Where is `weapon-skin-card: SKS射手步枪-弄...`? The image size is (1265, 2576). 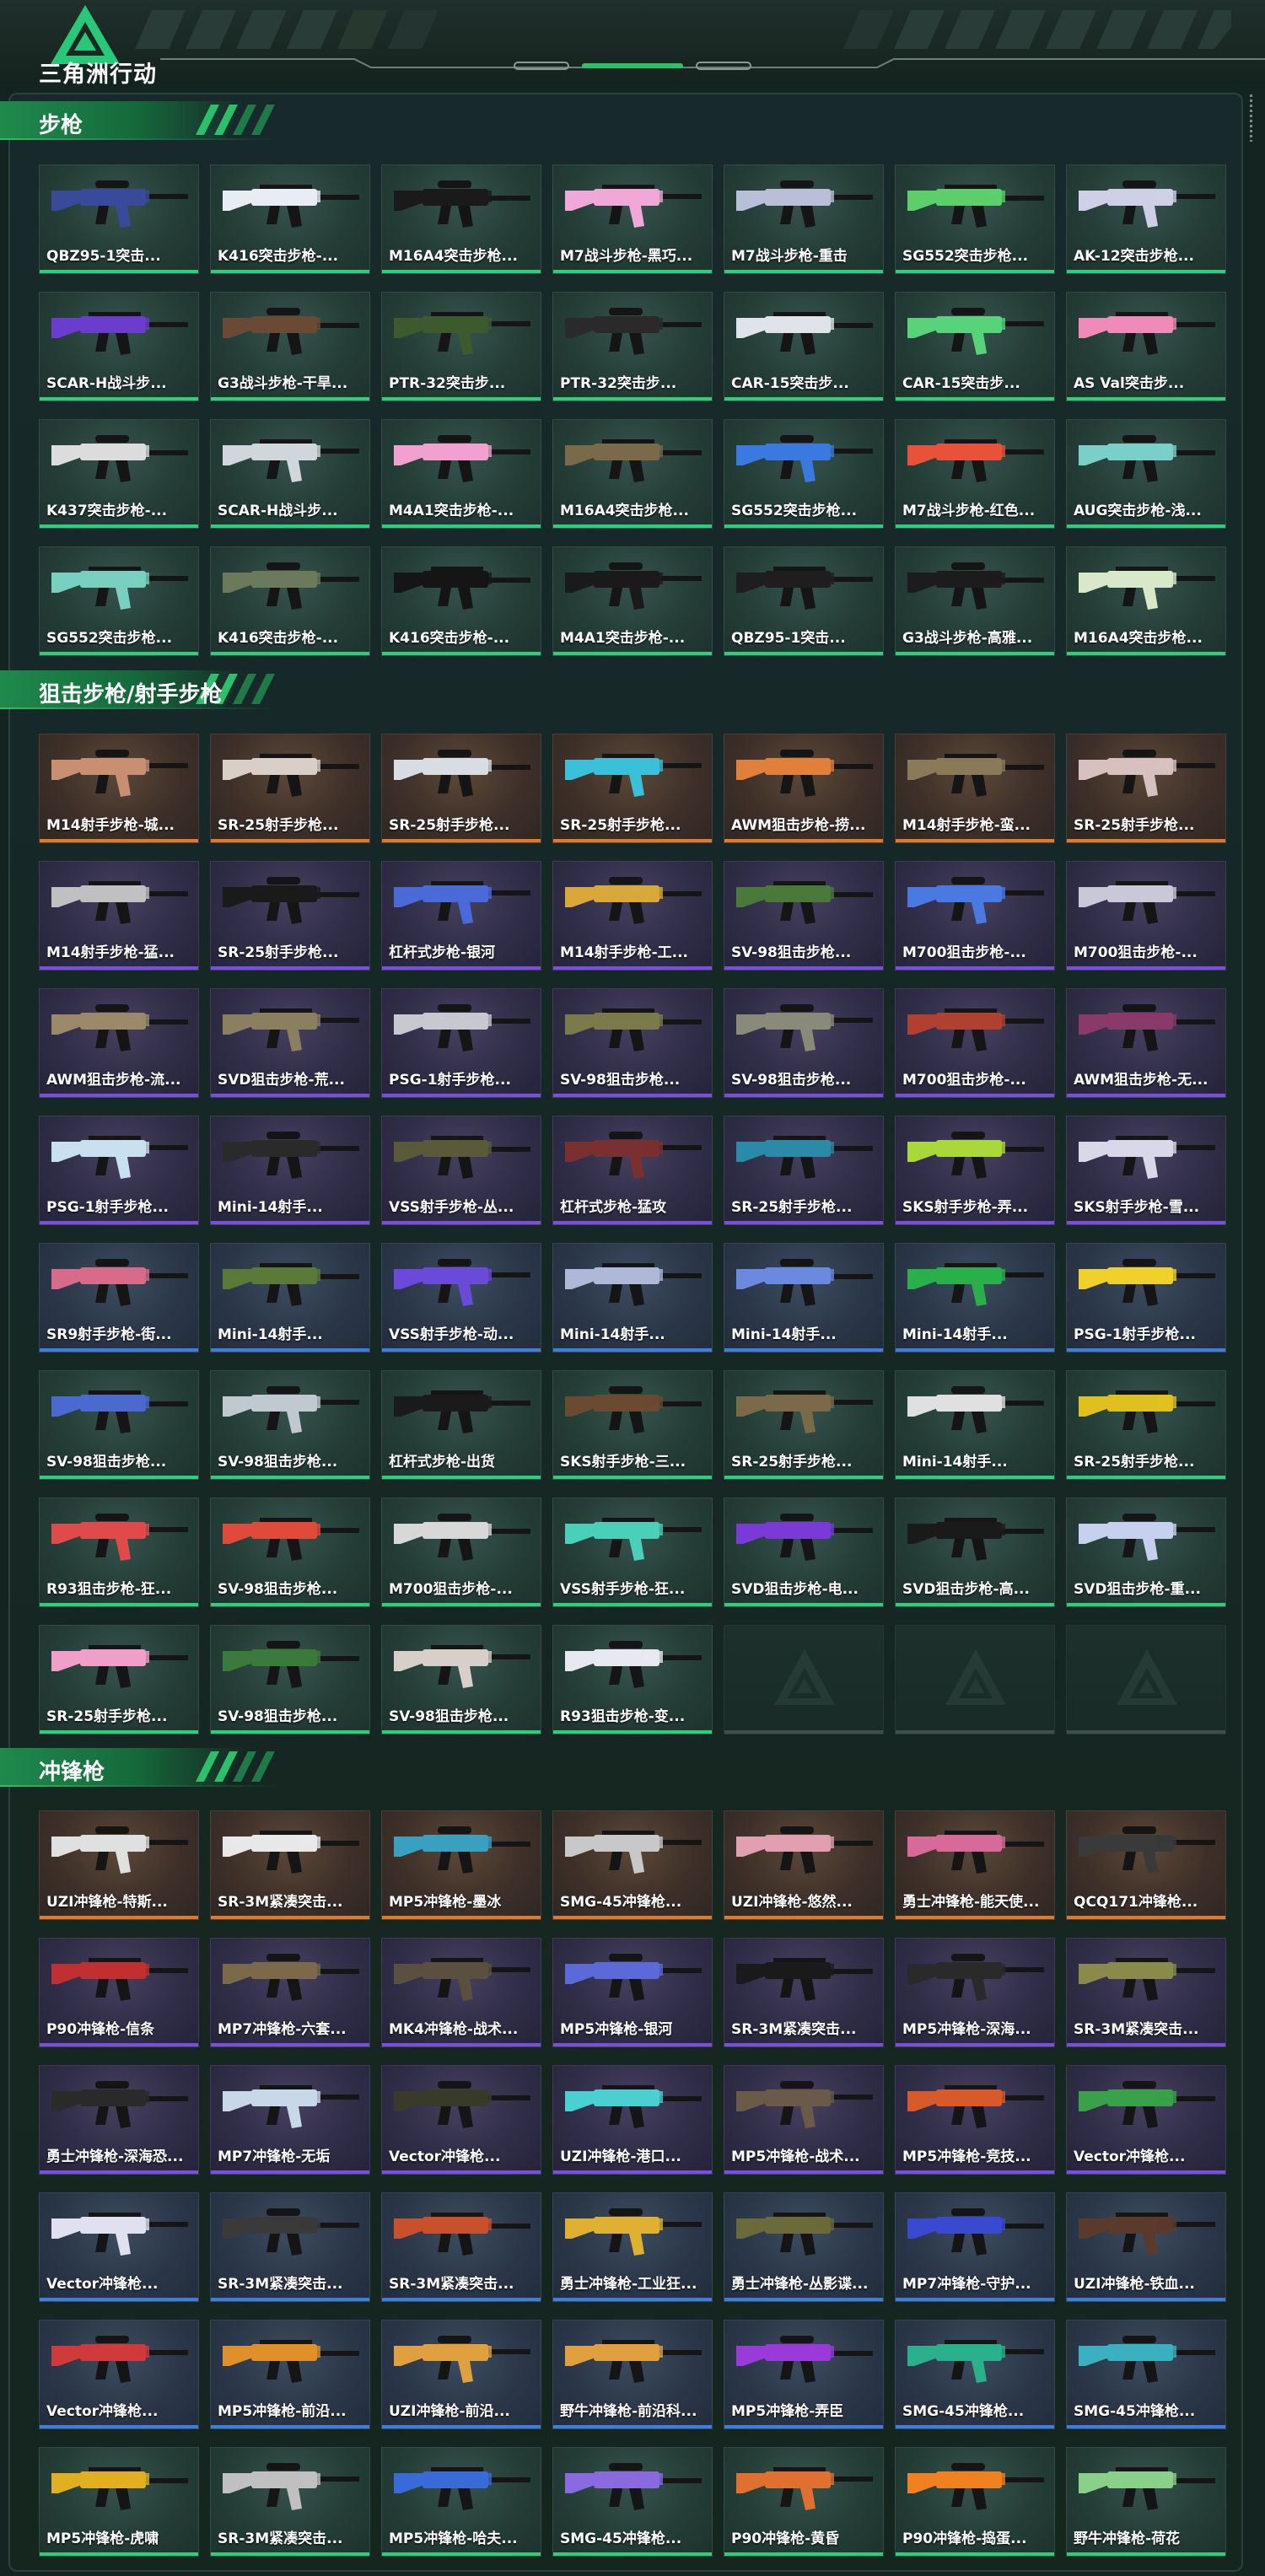
weapon-skin-card: SKS射手步枪-弄... is located at coordinates (975, 1171).